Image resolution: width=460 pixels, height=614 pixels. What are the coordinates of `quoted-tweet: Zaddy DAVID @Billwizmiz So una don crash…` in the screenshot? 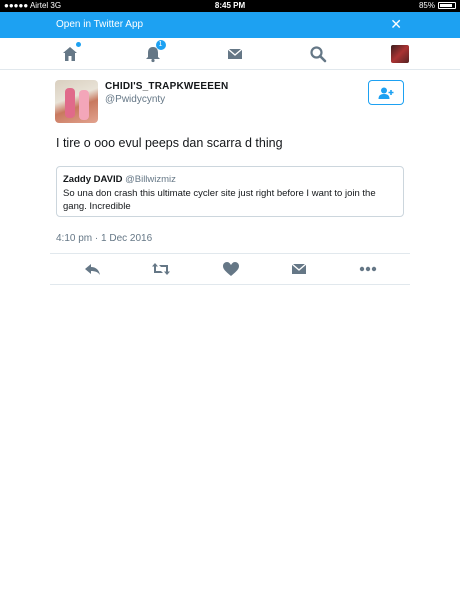 It's located at (230, 191).